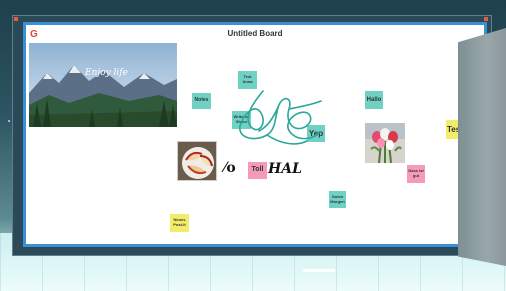 The width and height of the screenshot is (506, 291). Describe the element at coordinates (374, 100) in the screenshot. I see `sticky-note-hallo: Hallo` at that location.